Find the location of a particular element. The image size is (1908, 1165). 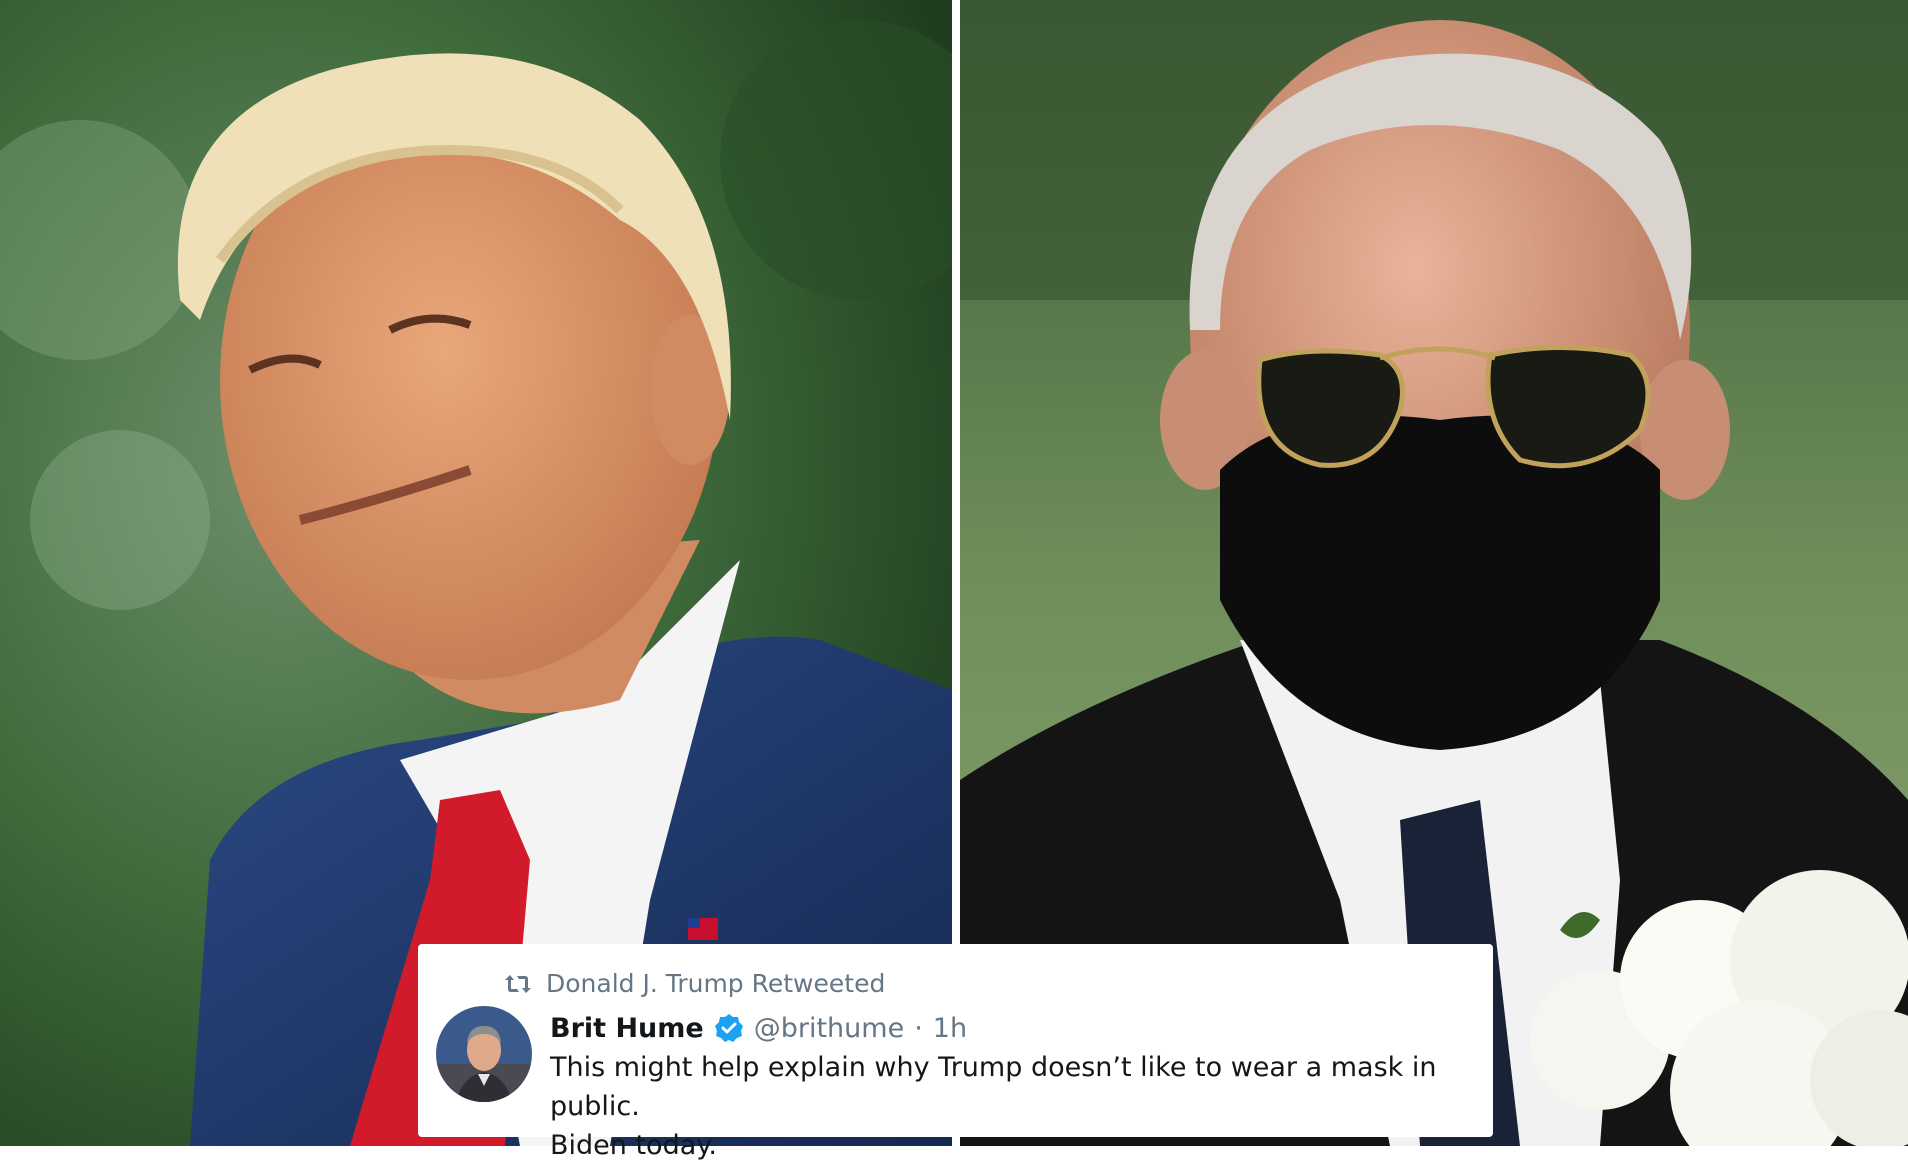

retweet-icon is located at coordinates (518, 983).